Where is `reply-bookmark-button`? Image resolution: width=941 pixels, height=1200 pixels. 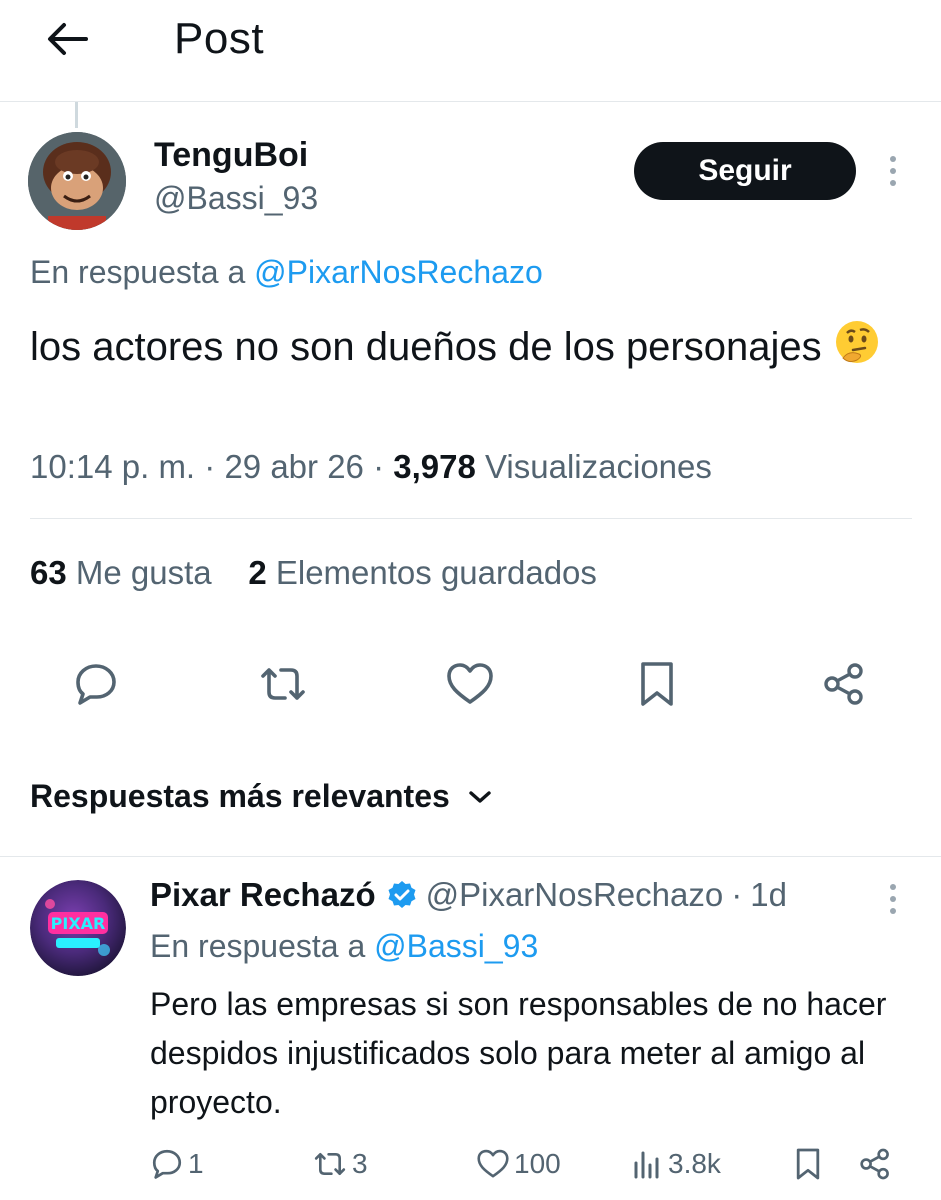
reply-bookmark-button is located at coordinates (808, 1164).